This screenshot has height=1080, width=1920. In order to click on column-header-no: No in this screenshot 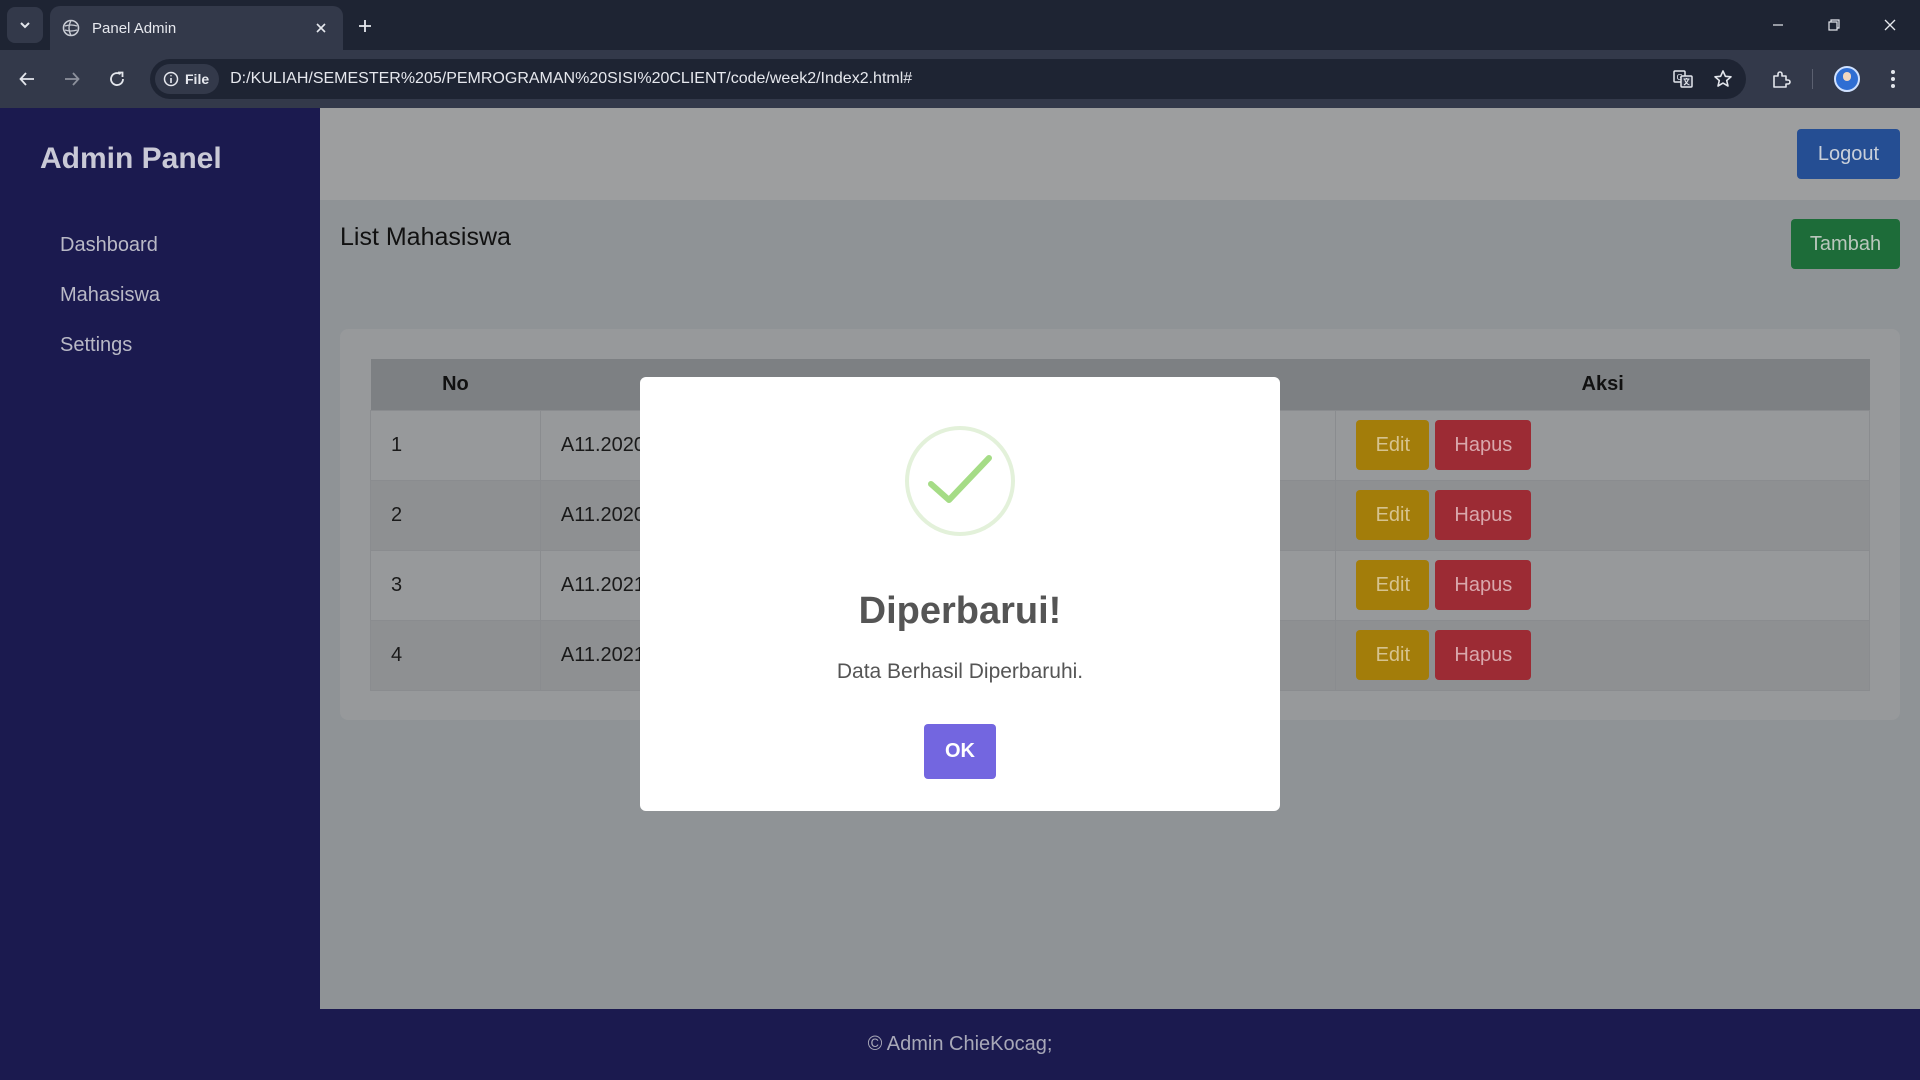, I will do `click(455, 384)`.